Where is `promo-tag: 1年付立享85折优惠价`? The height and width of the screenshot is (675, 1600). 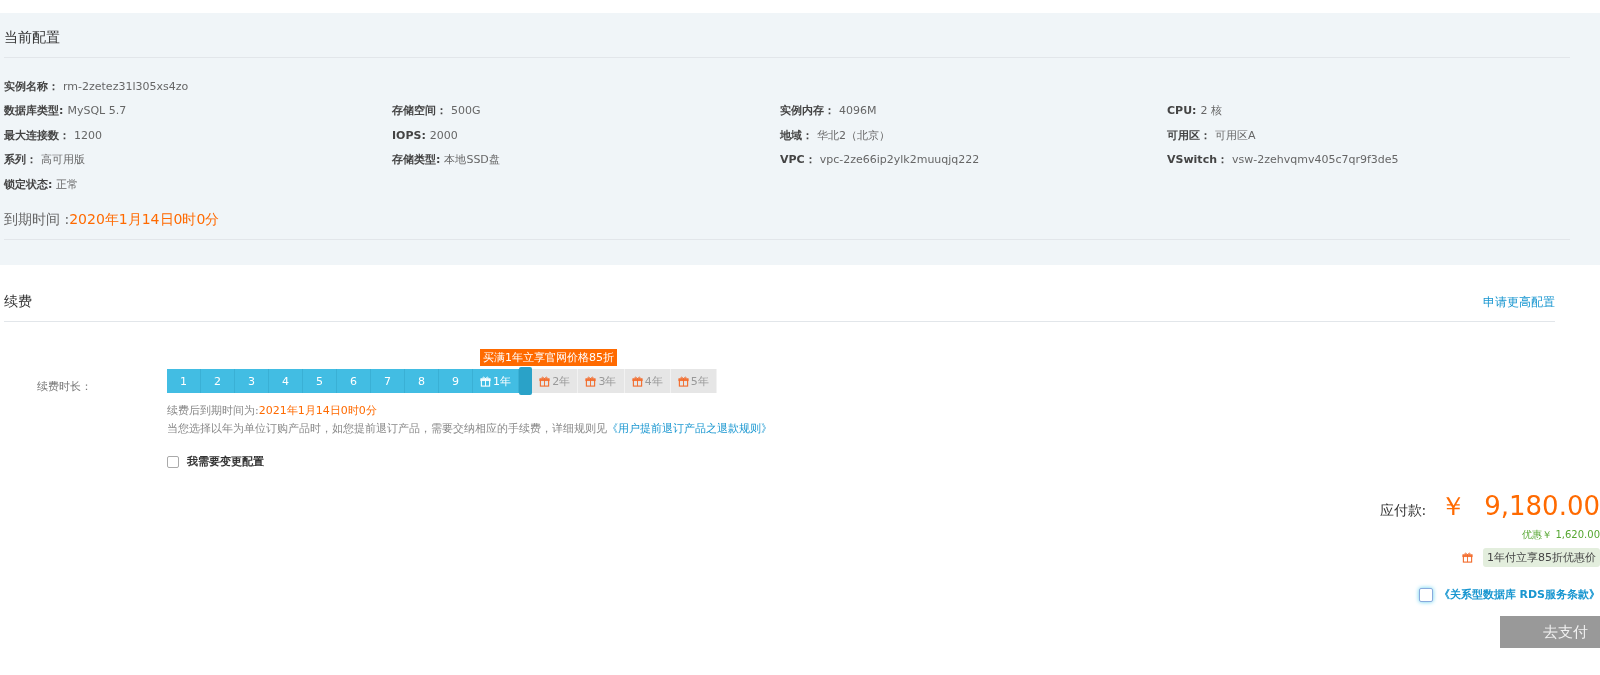
promo-tag: 1年付立享85折优惠价 is located at coordinates (1541, 557).